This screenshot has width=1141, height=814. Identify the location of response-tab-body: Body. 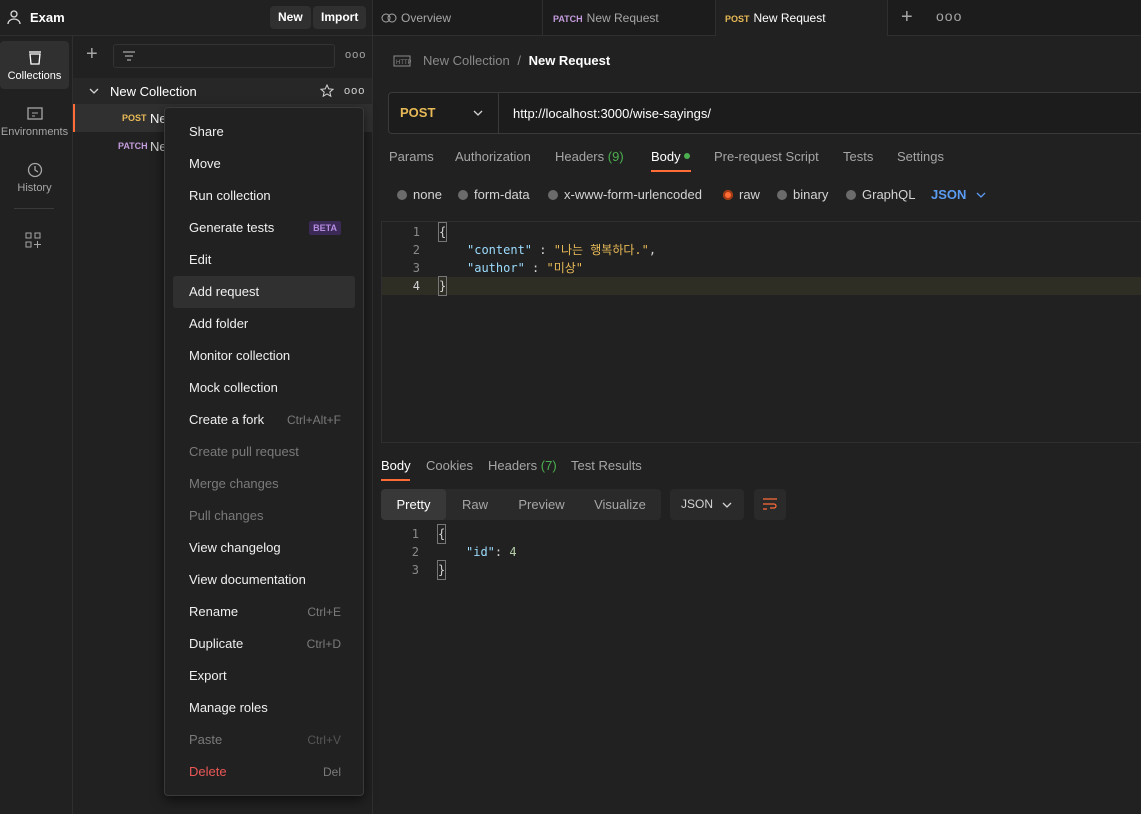
(396, 465).